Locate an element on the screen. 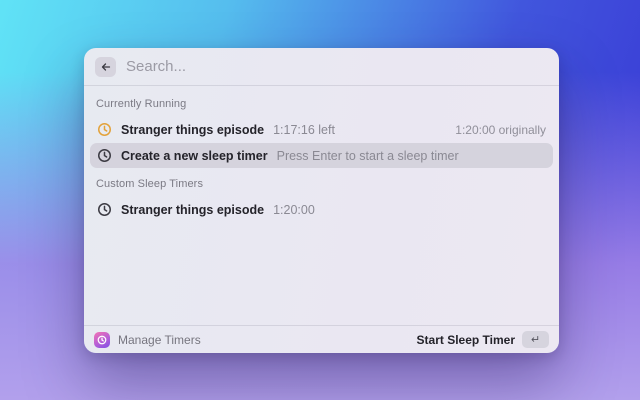 The width and height of the screenshot is (640, 400). footer-bar: Manage Timers Start Sleep Timer ↵ is located at coordinates (321, 339).